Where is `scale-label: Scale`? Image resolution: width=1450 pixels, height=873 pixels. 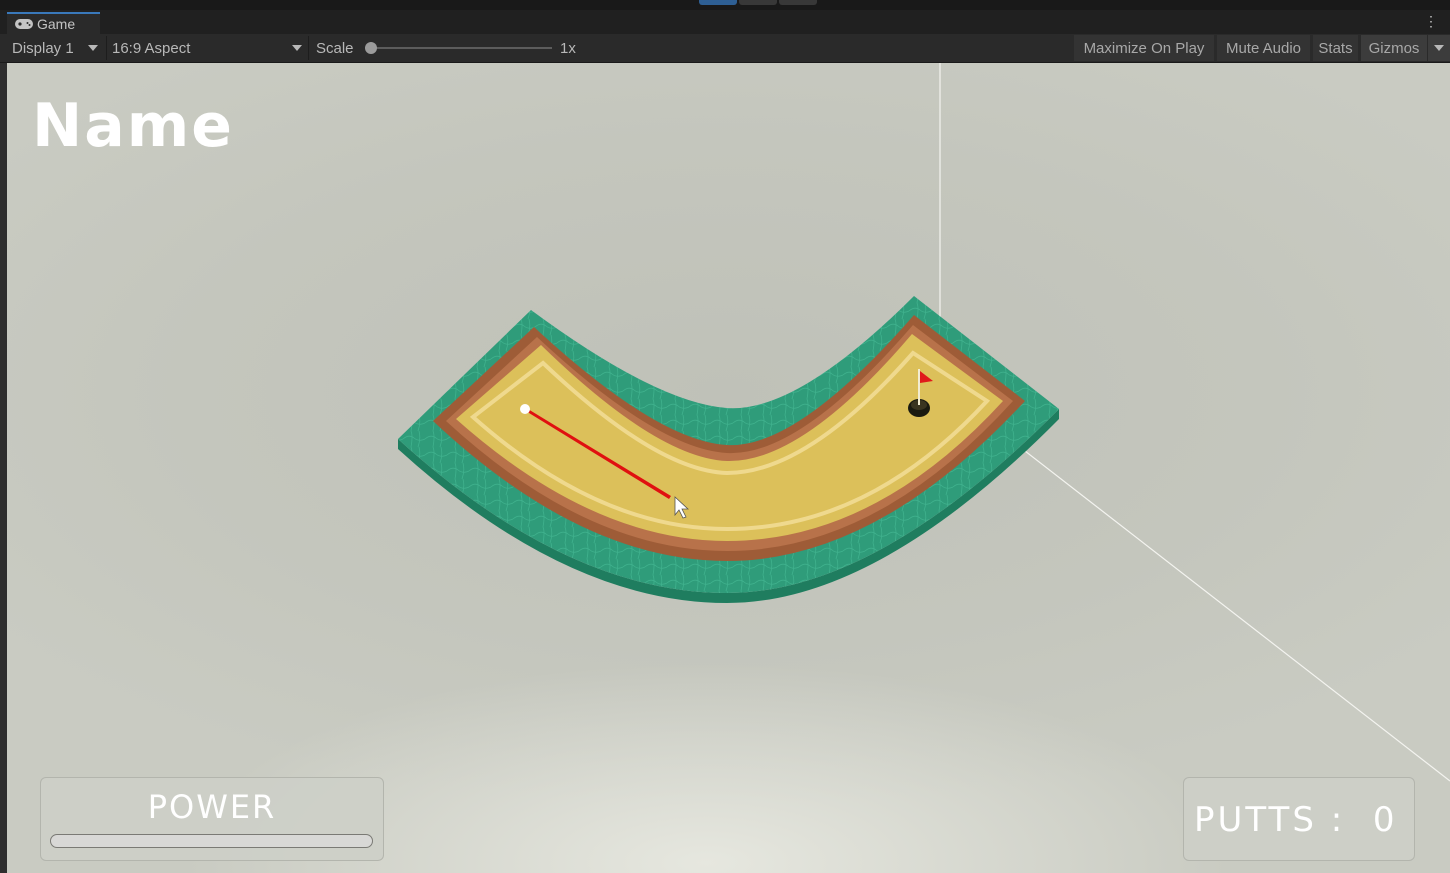
scale-label: Scale is located at coordinates (335, 48).